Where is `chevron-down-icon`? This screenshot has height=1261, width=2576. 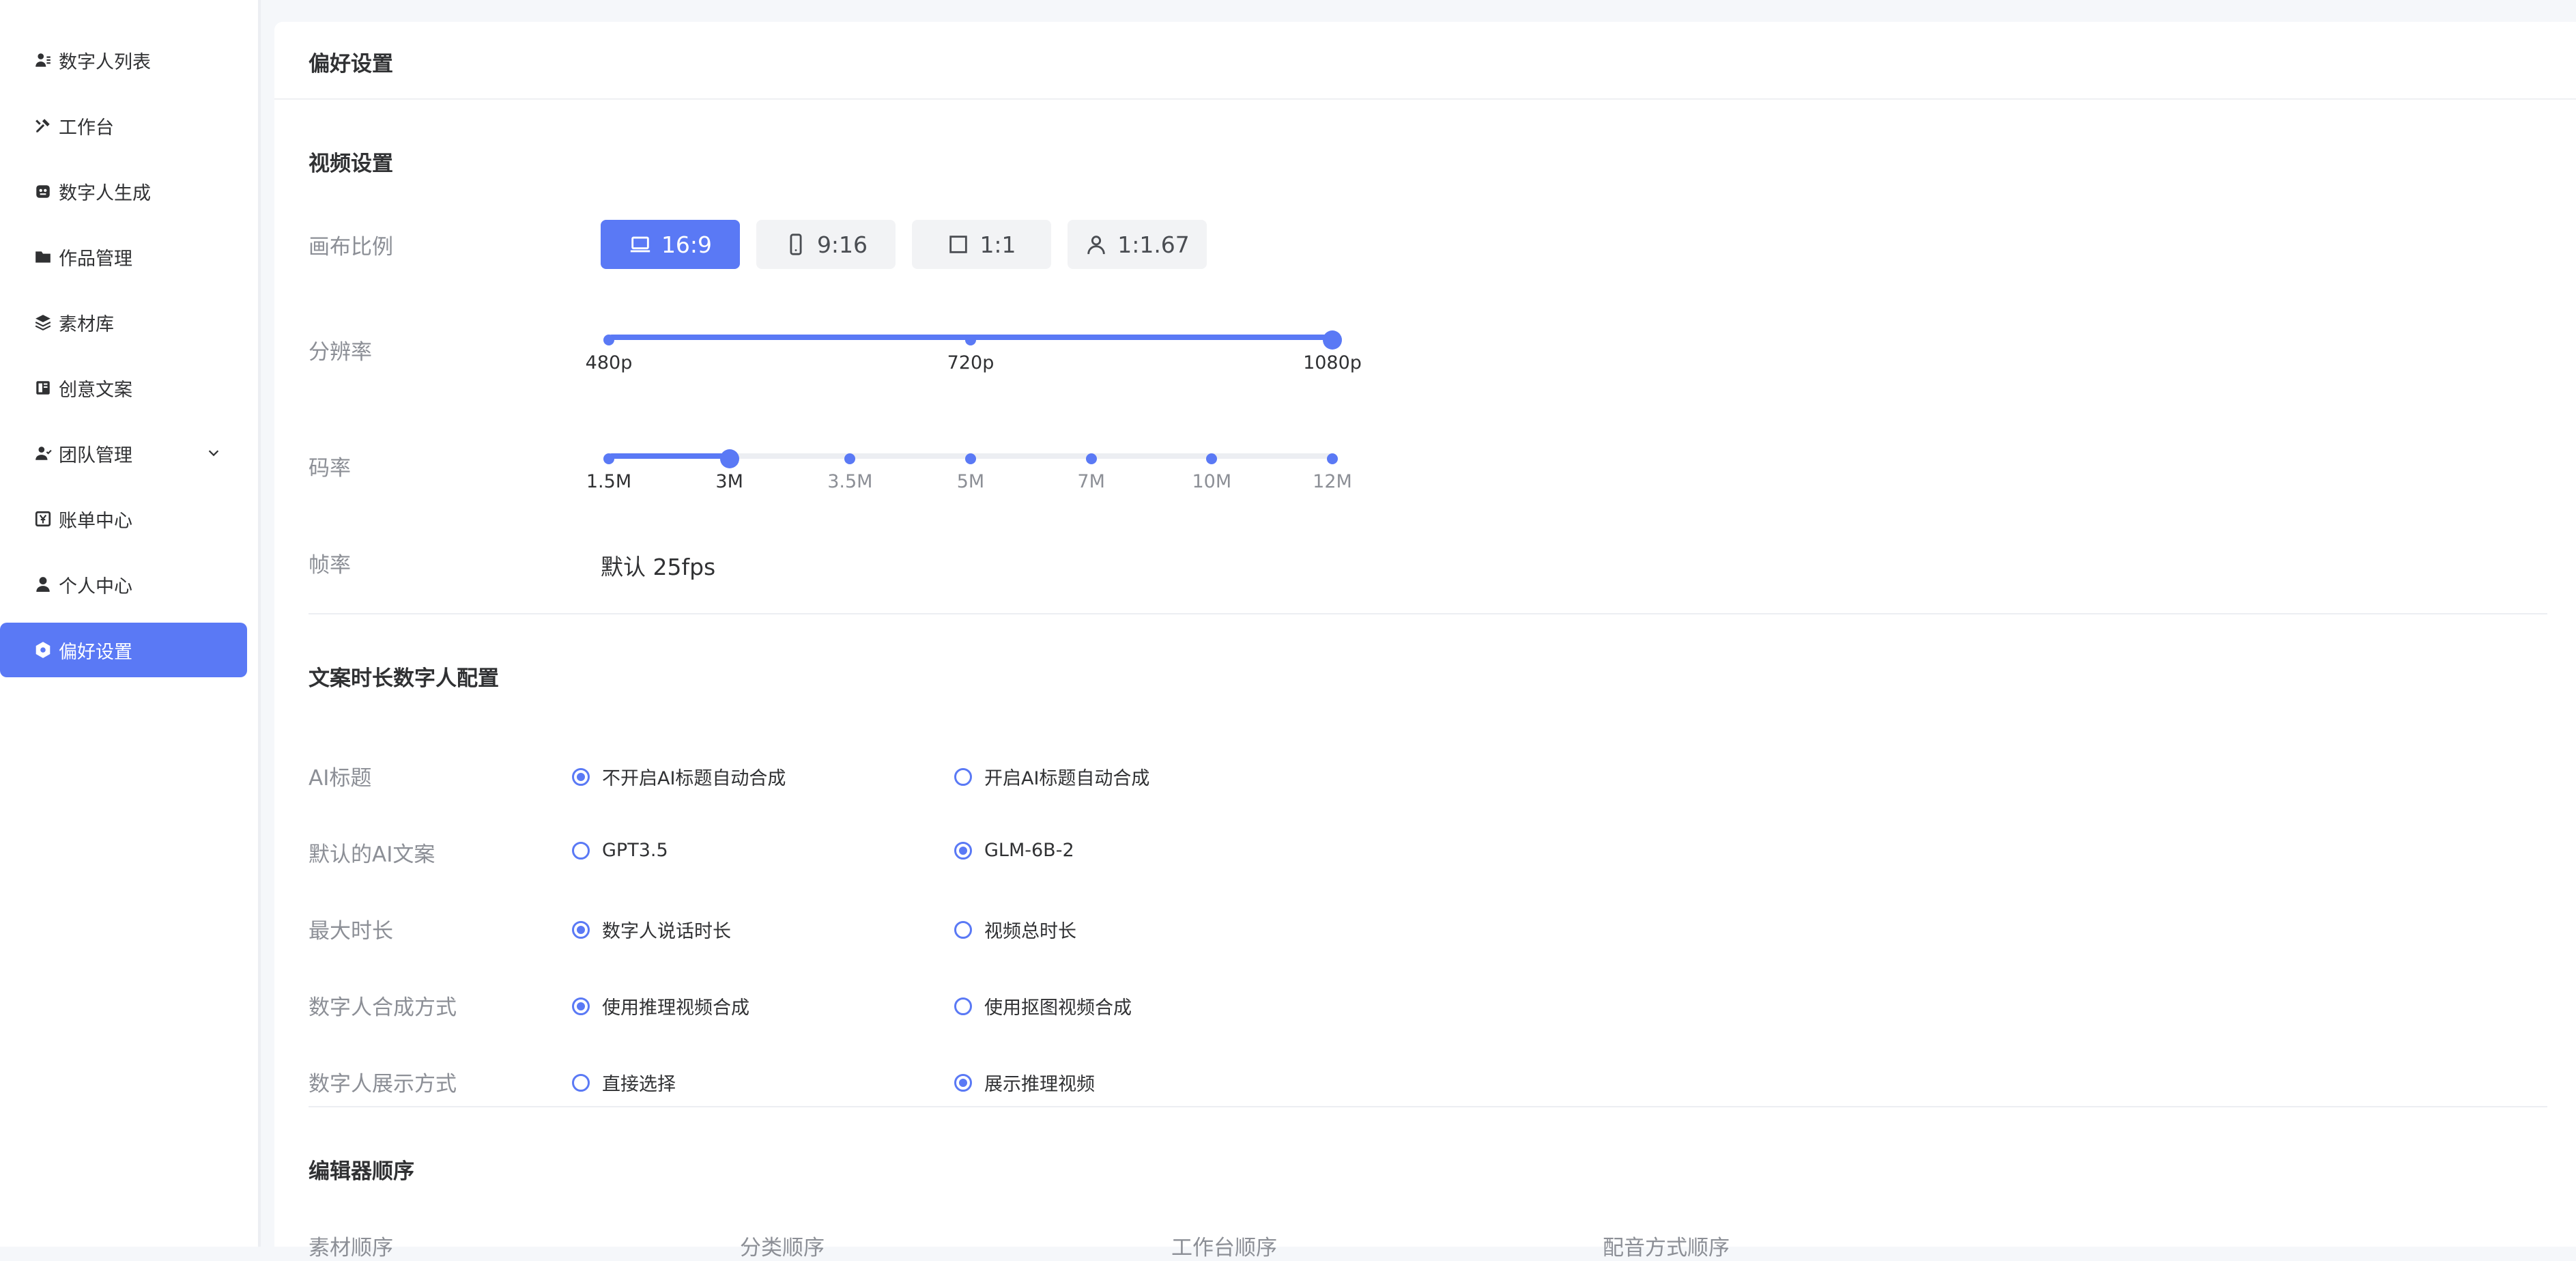 chevron-down-icon is located at coordinates (213, 452).